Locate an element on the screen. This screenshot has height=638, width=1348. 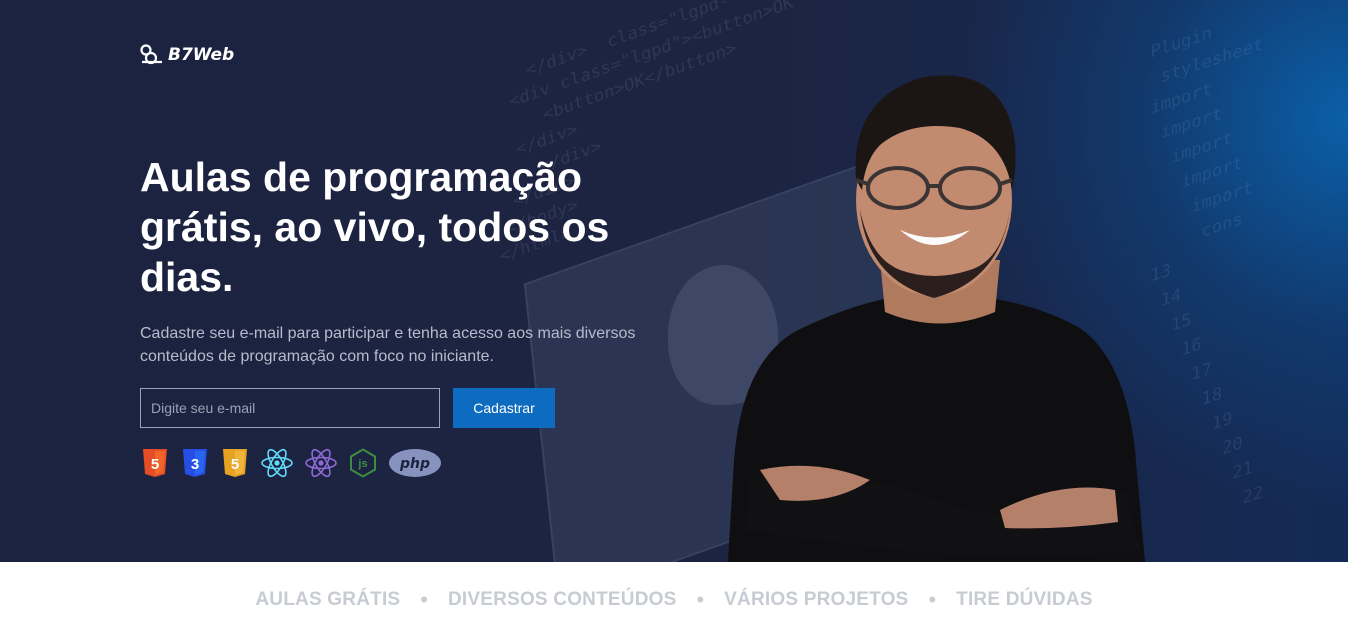
nodejs-icon: js is located at coordinates (363, 463).